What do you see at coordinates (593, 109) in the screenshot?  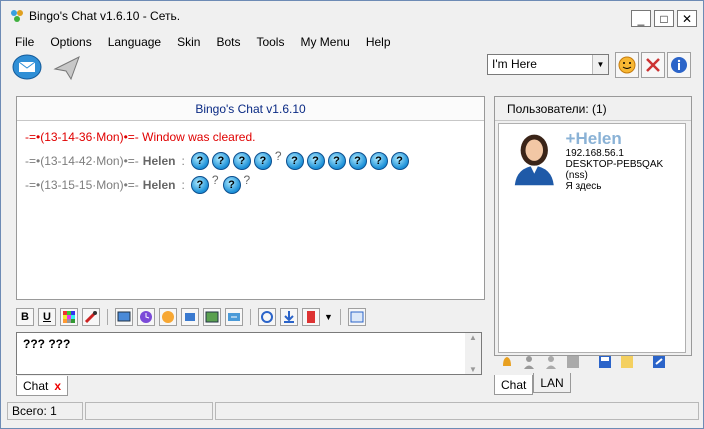 I see `users-header: Пользователи: (1)` at bounding box center [593, 109].